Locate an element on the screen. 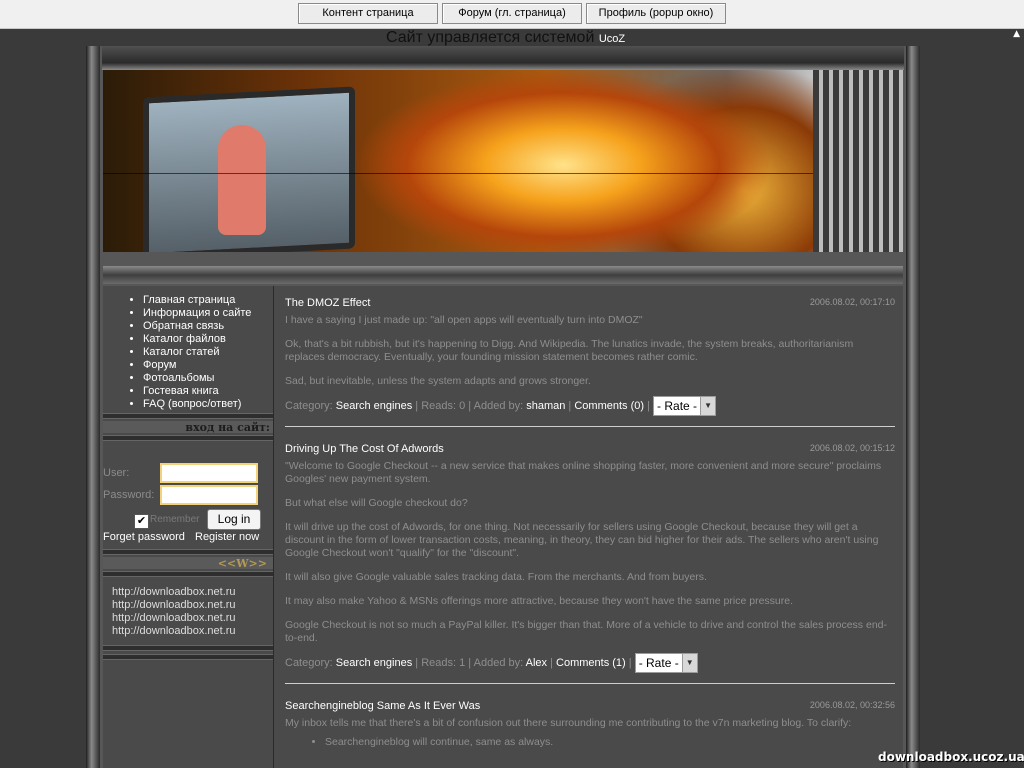 This screenshot has width=1024, height=768. post-date: 2006.08.02, 00:15:12 is located at coordinates (852, 448).